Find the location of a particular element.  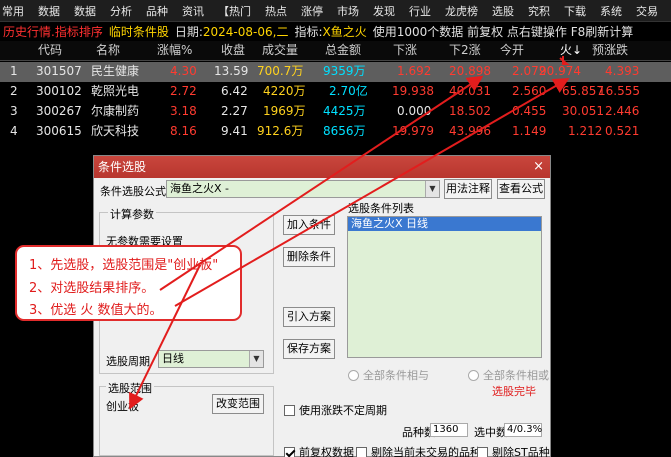

annotation-line-1: 1、先选股，选股范围是"创业板" is located at coordinates (124, 265).